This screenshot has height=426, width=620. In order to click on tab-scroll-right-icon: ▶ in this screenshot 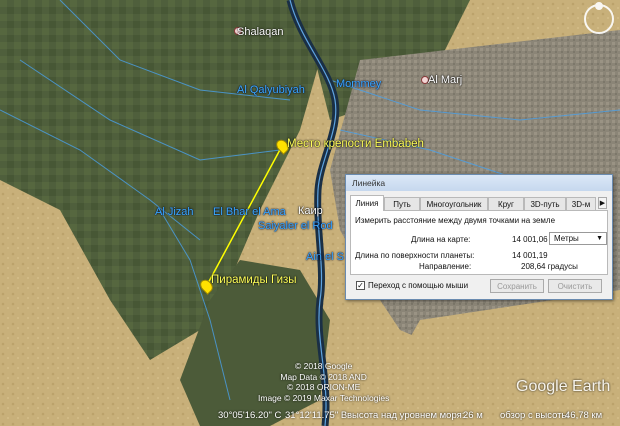, I will do `click(602, 203)`.